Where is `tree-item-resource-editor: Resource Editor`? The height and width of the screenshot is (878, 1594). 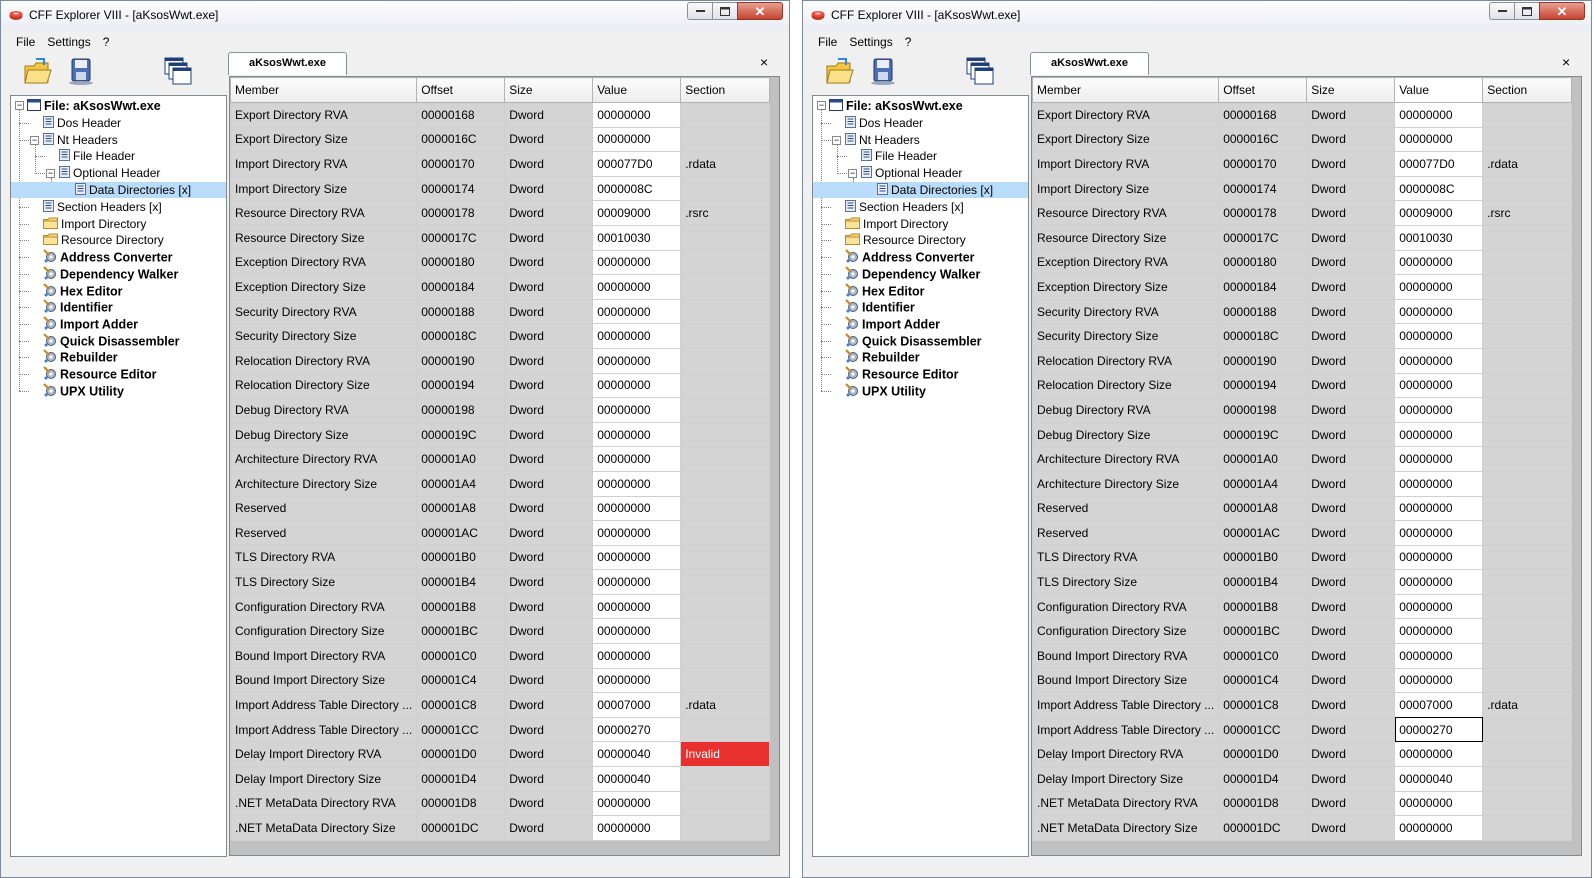 tree-item-resource-editor: Resource Editor is located at coordinates (118, 374).